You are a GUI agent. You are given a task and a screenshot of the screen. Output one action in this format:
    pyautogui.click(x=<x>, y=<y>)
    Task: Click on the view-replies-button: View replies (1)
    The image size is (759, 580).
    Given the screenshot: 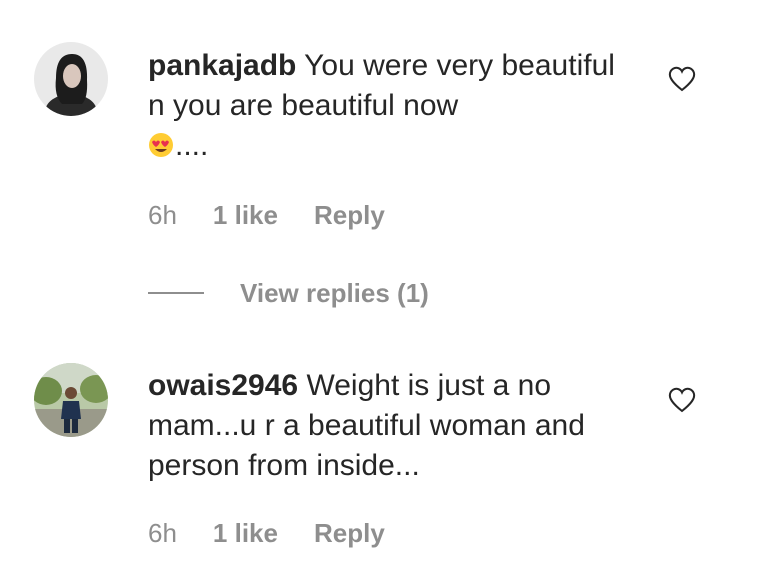 What is the action you would take?
    pyautogui.click(x=288, y=293)
    